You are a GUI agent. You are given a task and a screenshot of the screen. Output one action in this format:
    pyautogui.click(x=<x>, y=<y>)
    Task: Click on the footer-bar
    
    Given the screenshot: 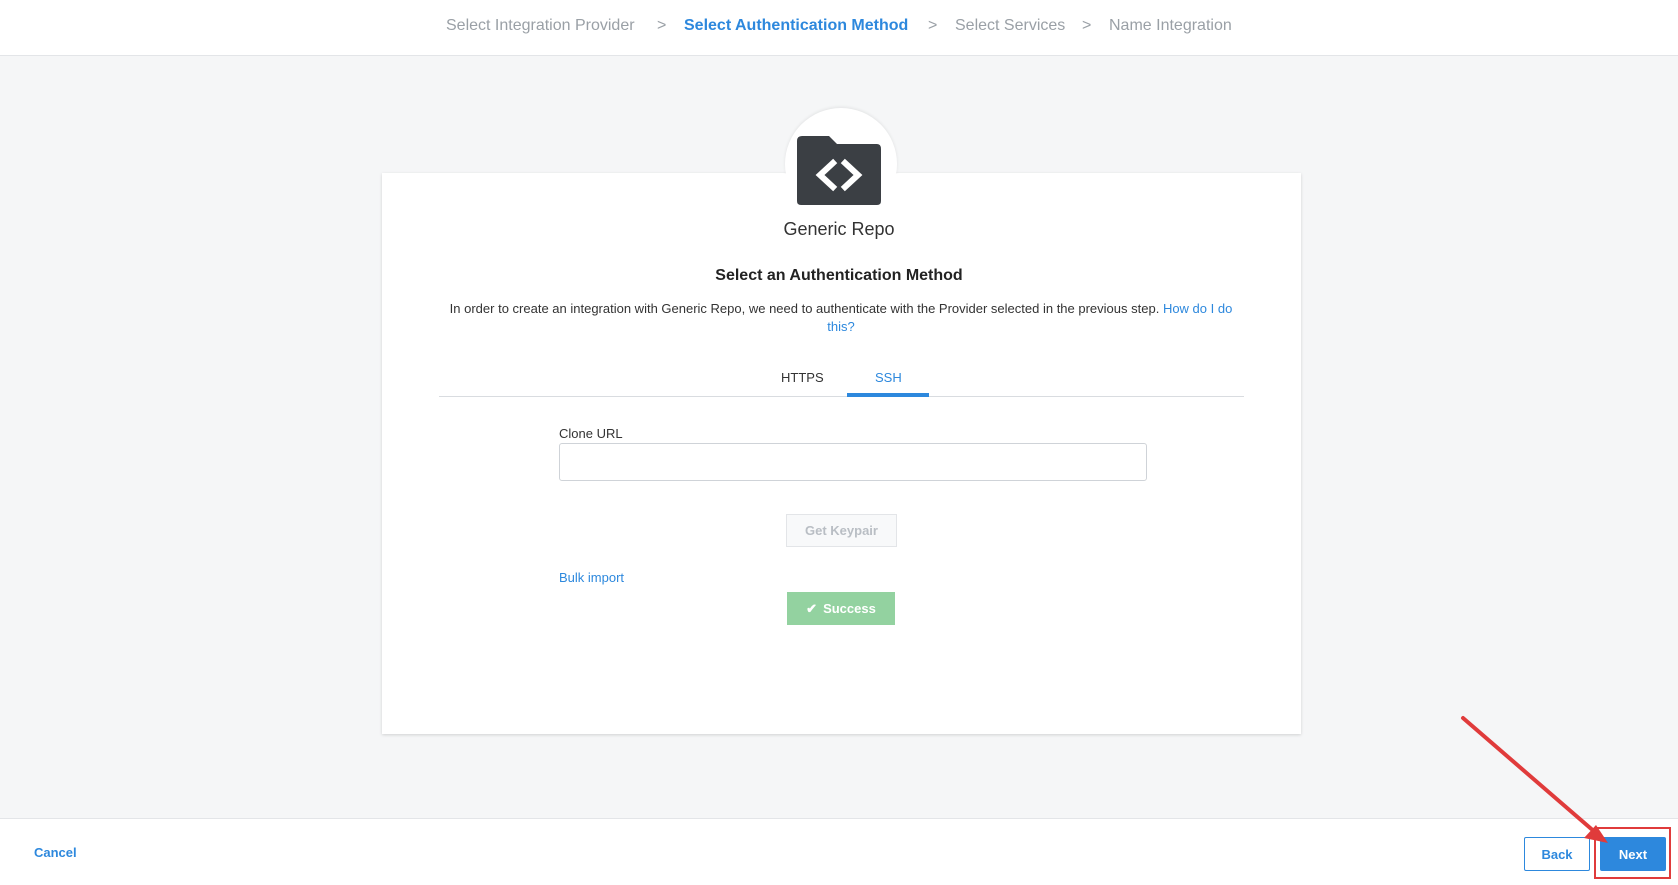 What is the action you would take?
    pyautogui.click(x=839, y=851)
    